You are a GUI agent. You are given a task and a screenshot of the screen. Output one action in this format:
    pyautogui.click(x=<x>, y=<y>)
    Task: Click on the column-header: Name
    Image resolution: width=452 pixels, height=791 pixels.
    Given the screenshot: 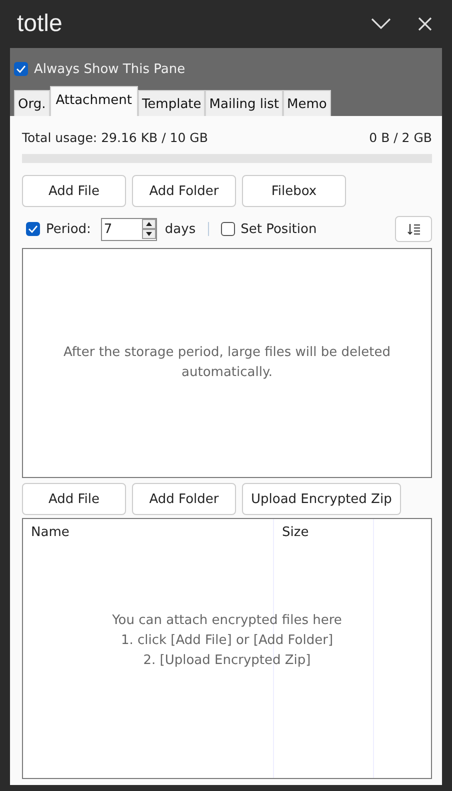 What is the action you would take?
    pyautogui.click(x=148, y=532)
    